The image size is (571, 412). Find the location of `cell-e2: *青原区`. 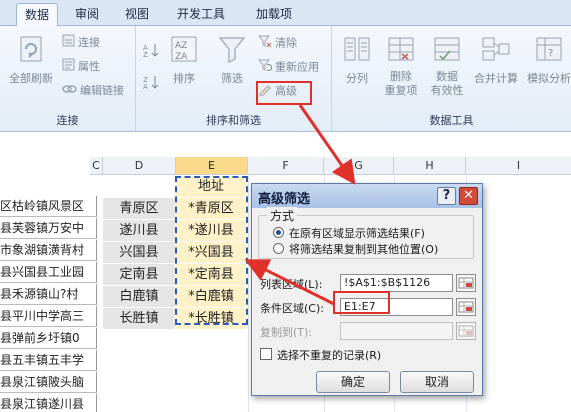

cell-e2: *青原区 is located at coordinates (211, 208).